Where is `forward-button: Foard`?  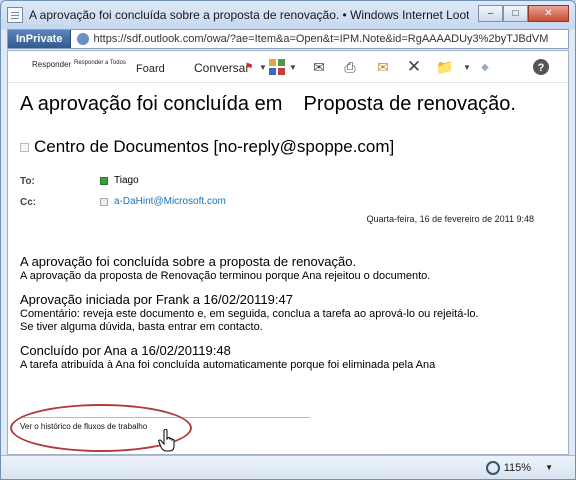 forward-button: Foard is located at coordinates (150, 69).